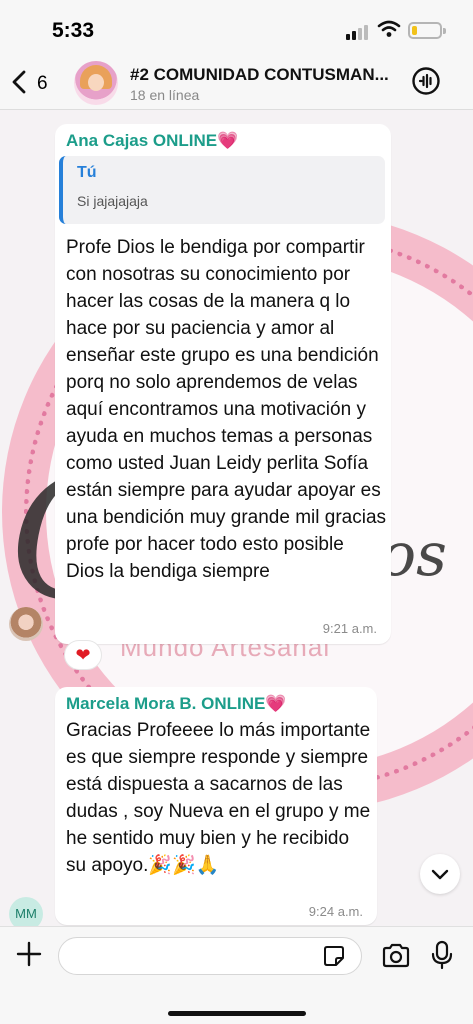 Image resolution: width=473 pixels, height=1024 pixels. I want to click on chat-header: 6 #2 COMUNIDAD CONTUSMAN... 18 en línea, so click(236, 84).